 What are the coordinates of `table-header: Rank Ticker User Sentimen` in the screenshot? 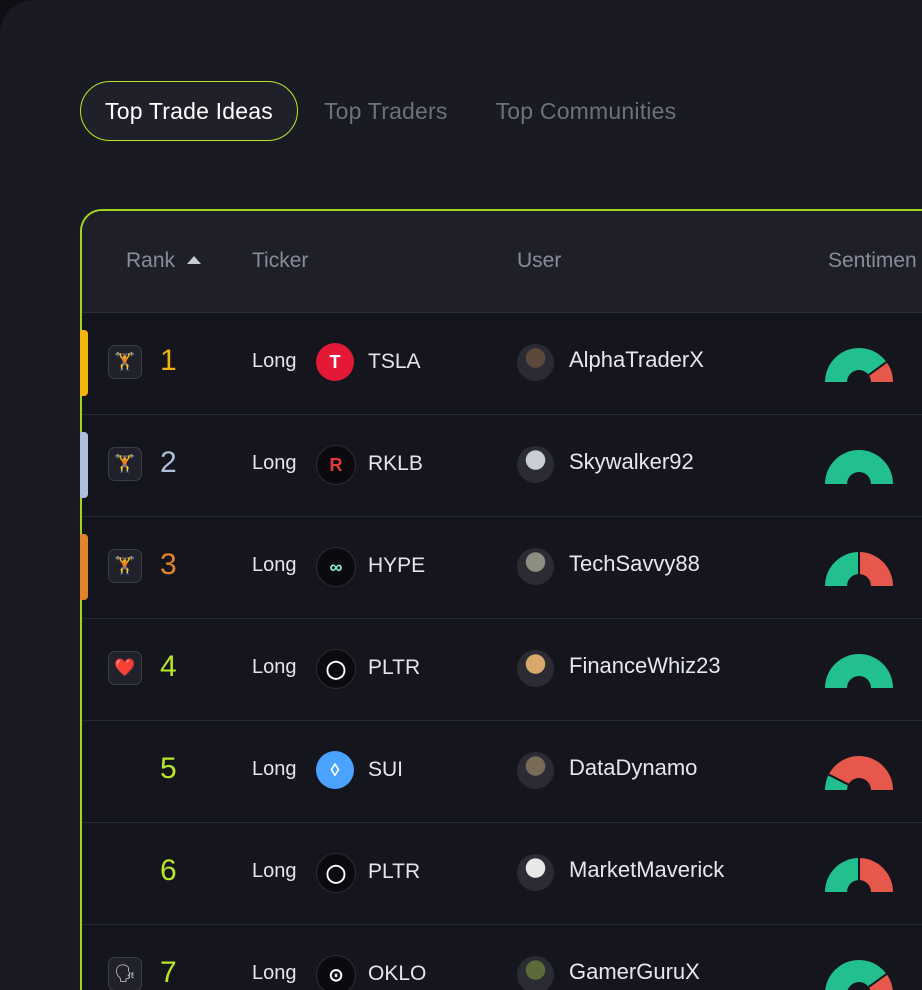 It's located at (502, 262).